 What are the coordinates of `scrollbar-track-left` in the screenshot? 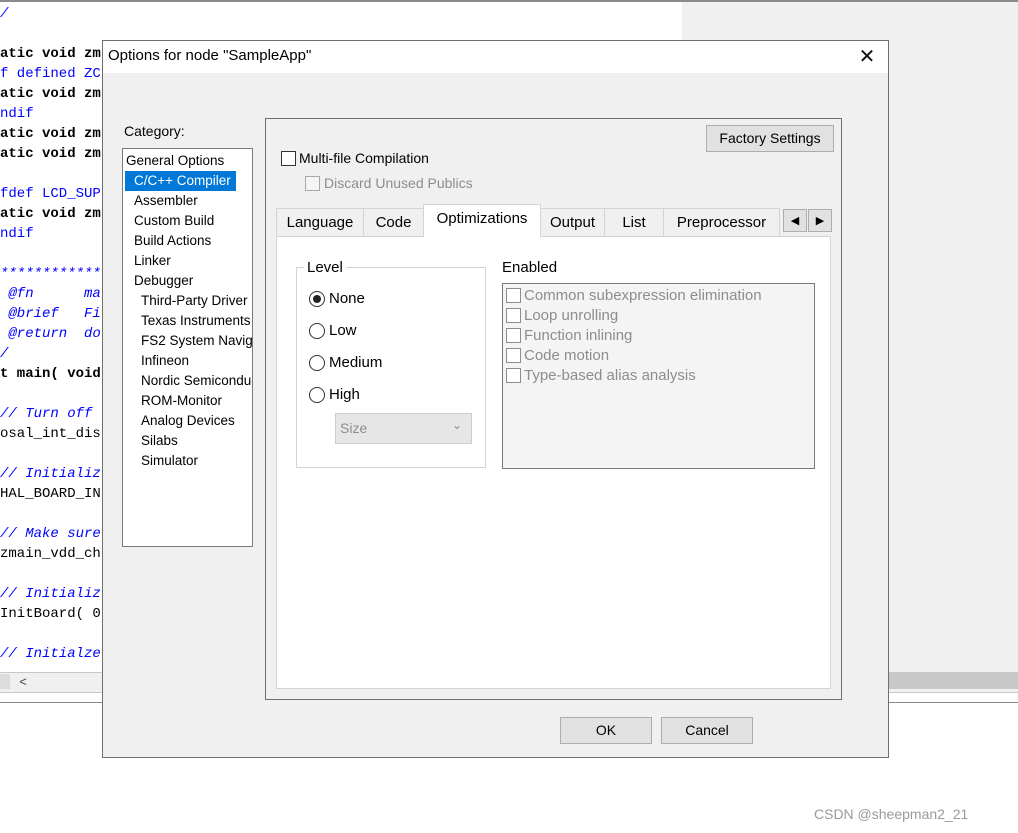 It's located at (5, 681).